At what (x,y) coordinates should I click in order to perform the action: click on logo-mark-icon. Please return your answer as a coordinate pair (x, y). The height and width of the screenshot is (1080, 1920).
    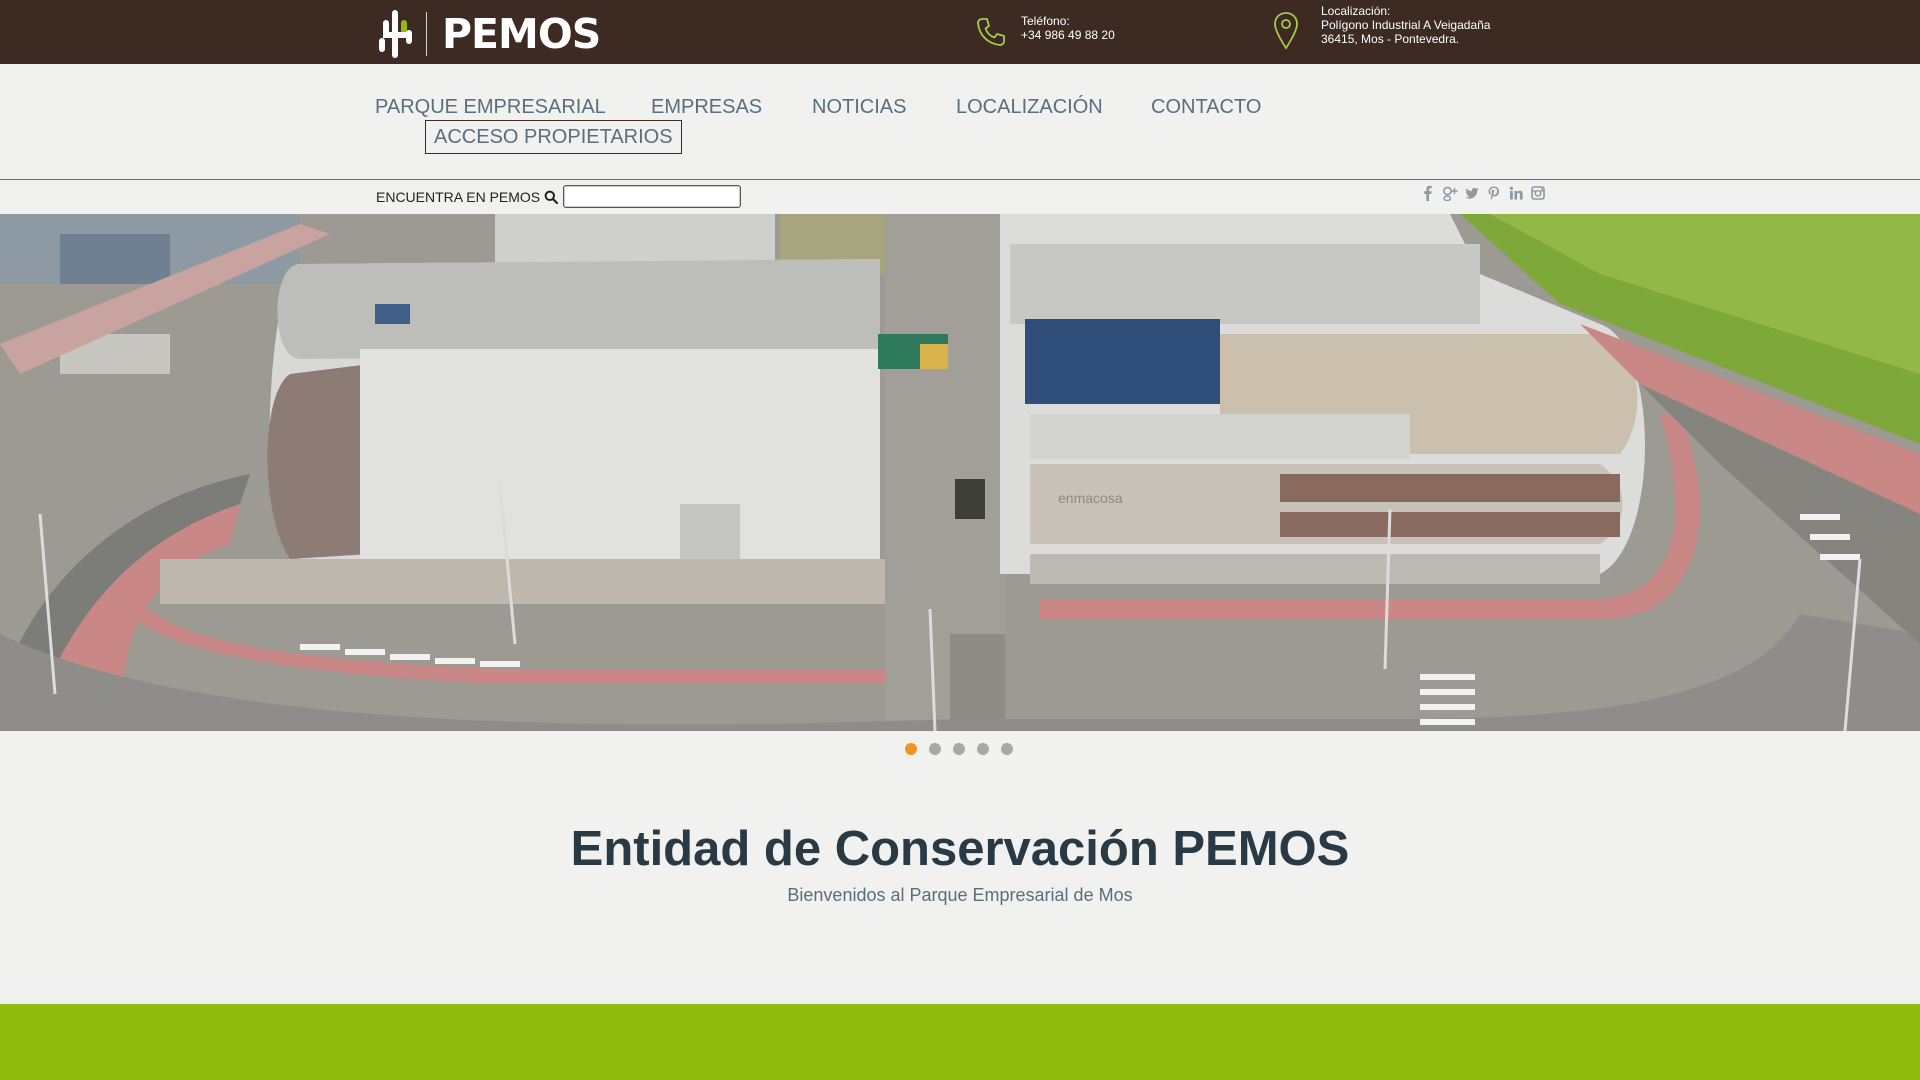
    Looking at the image, I should click on (395, 34).